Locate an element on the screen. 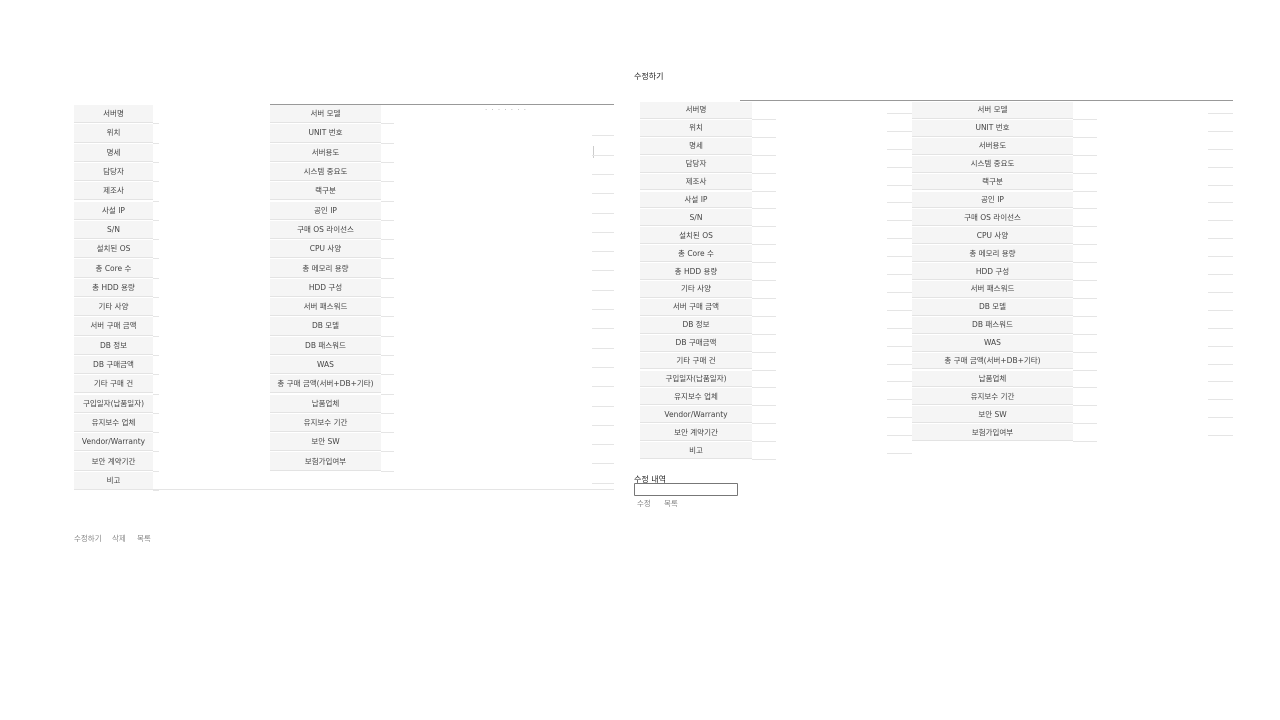 This screenshot has height=720, width=1280. edit-right-label: UNIT 번호 is located at coordinates (992, 128).